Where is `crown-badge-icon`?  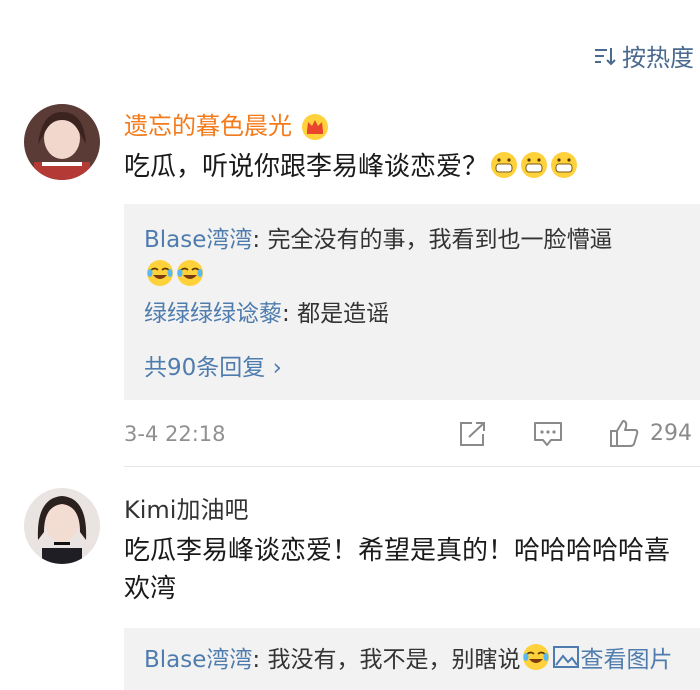
crown-badge-icon is located at coordinates (315, 127).